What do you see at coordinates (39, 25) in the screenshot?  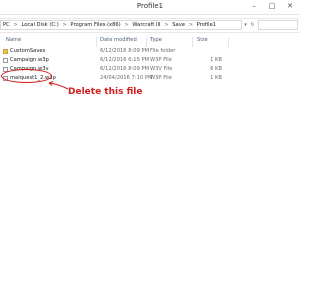 I see `breadcrumb-local-disk: Local Disk (C:)` at bounding box center [39, 25].